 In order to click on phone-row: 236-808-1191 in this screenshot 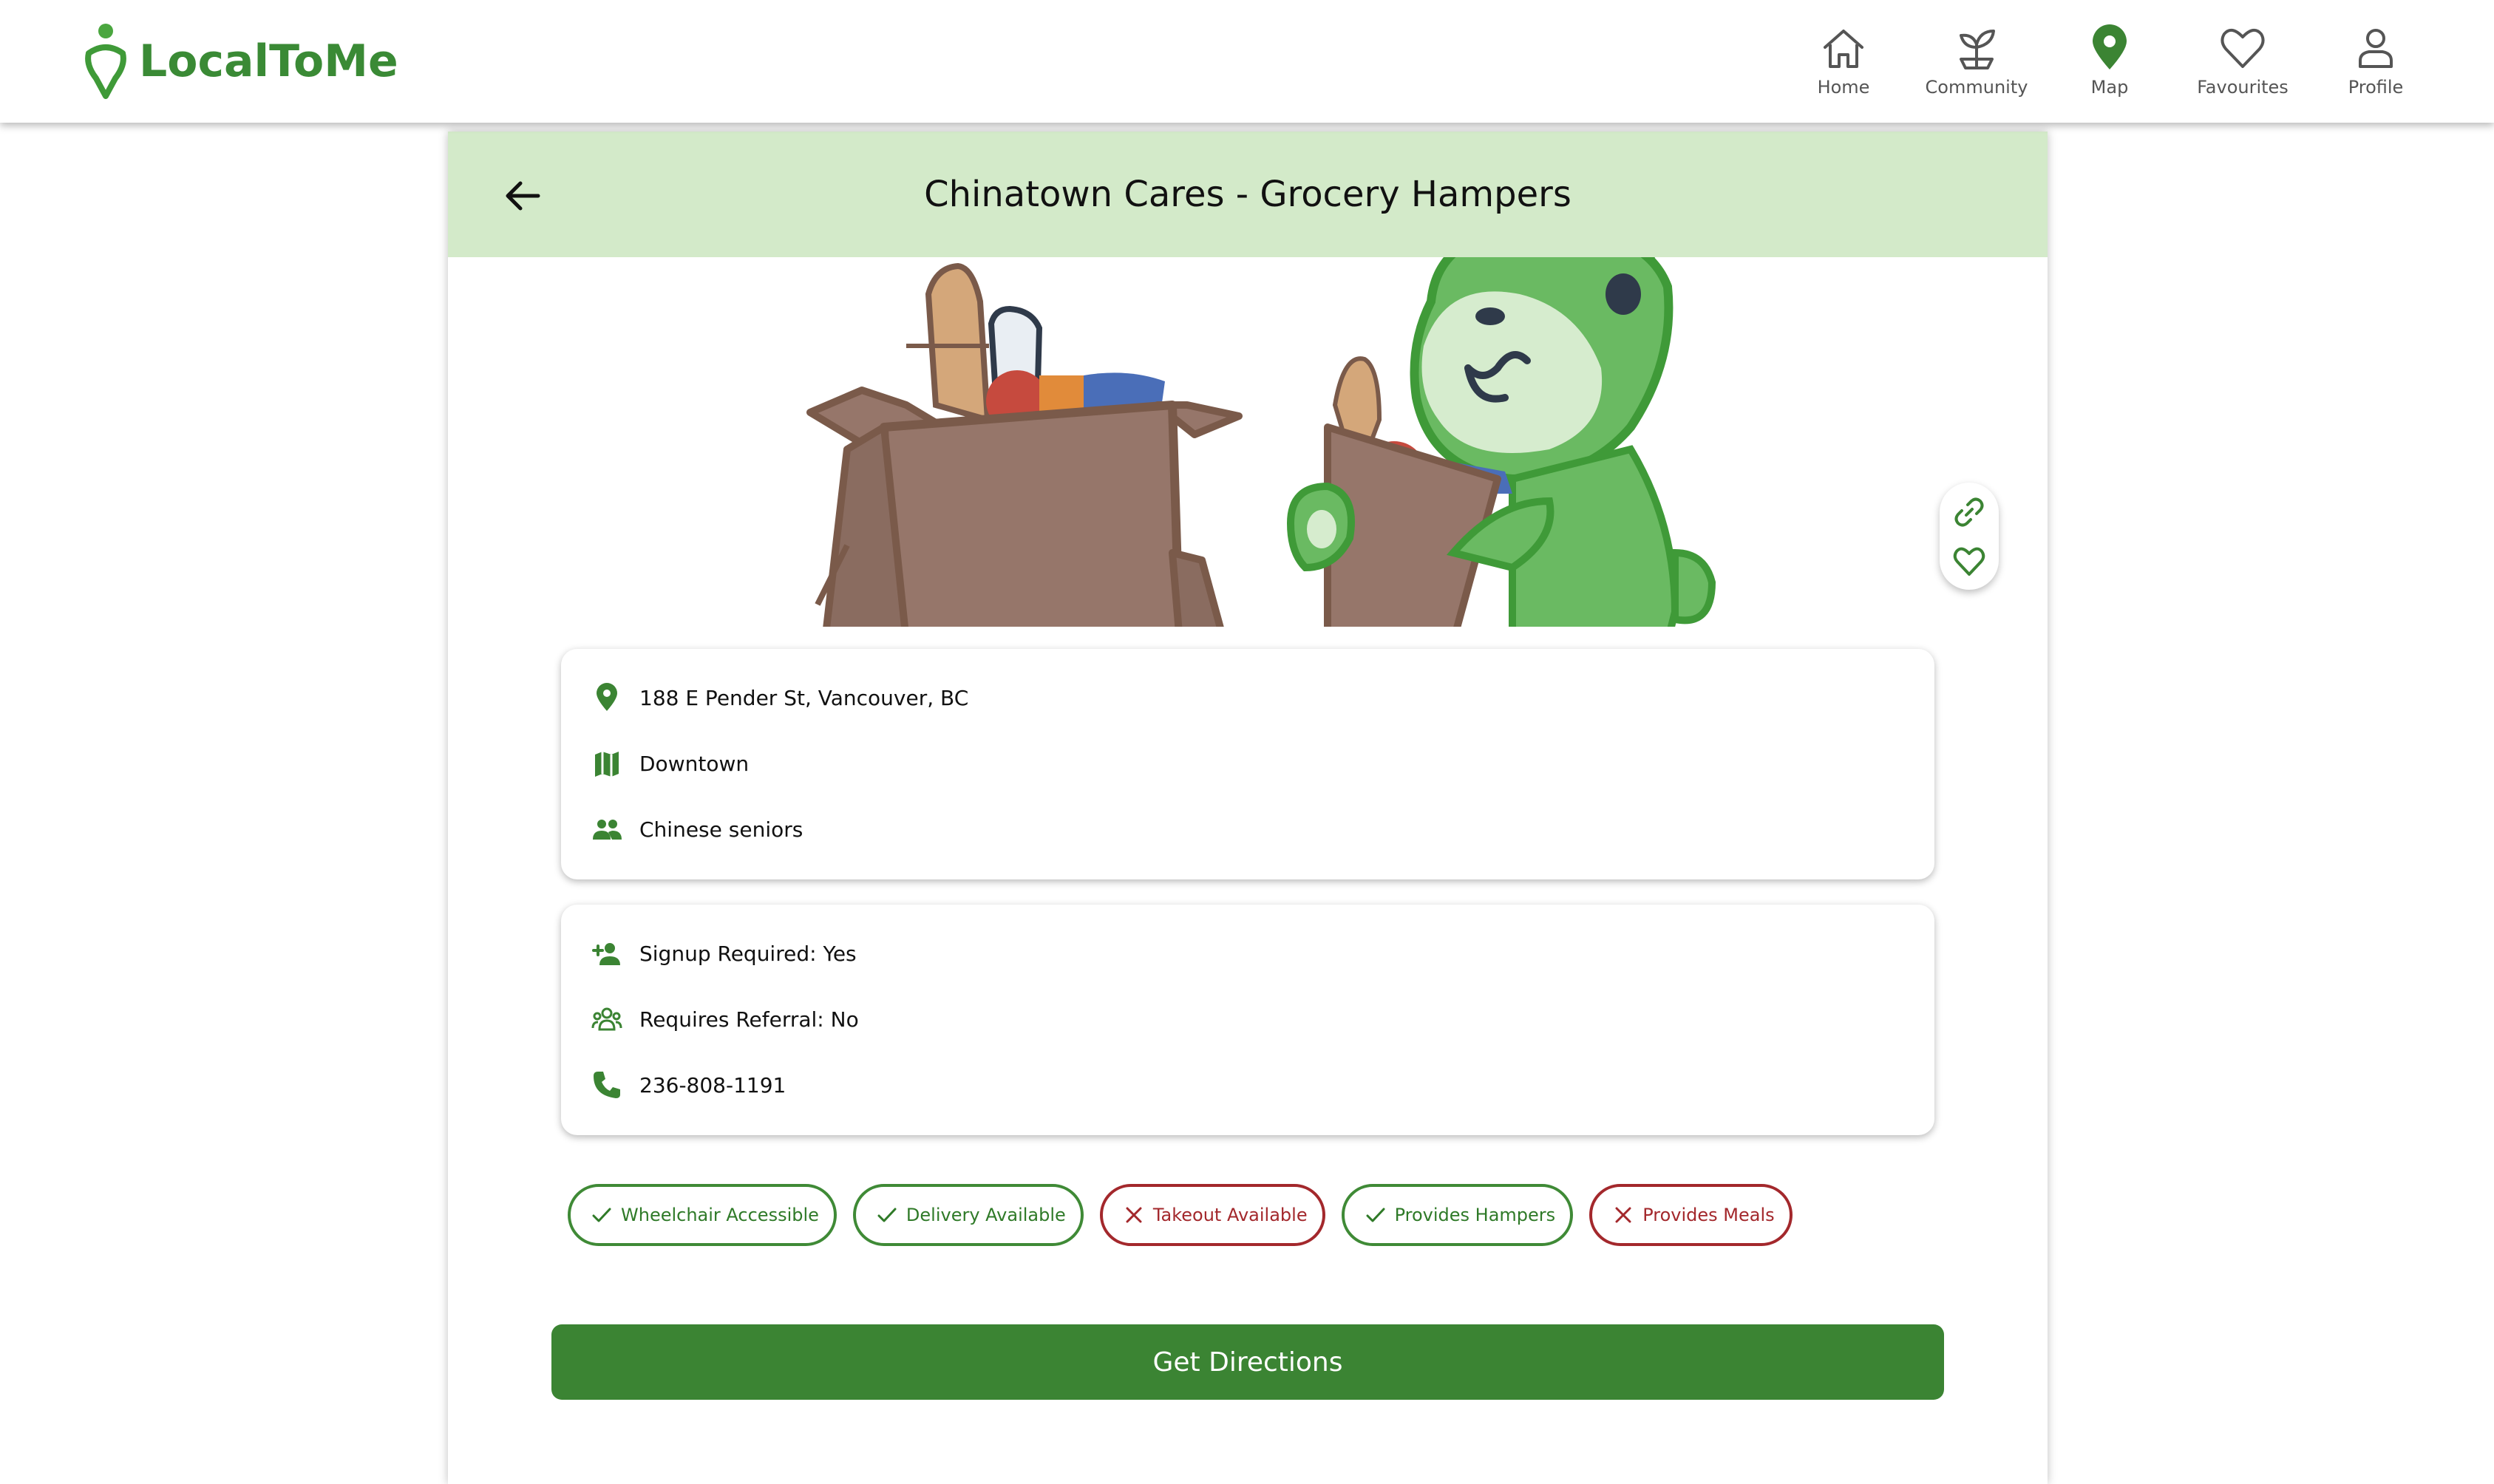, I will do `click(1248, 1085)`.